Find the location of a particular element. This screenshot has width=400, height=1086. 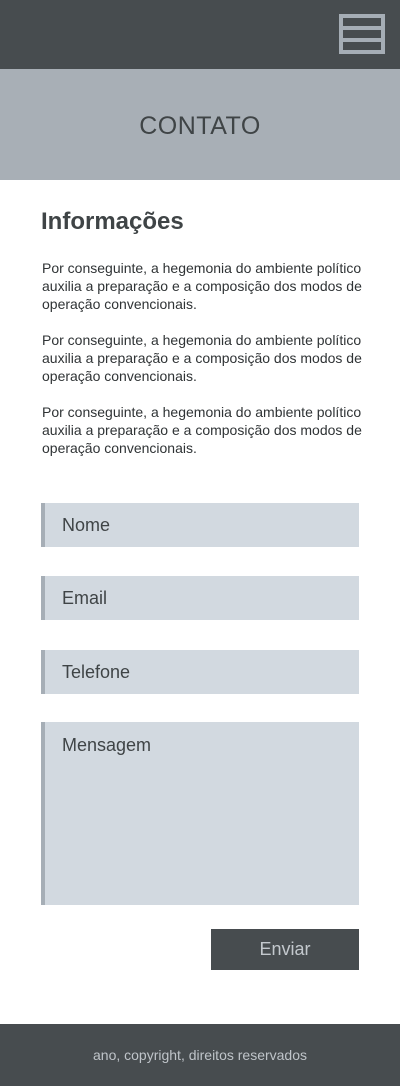

submit-button: Enviar is located at coordinates (285, 949).